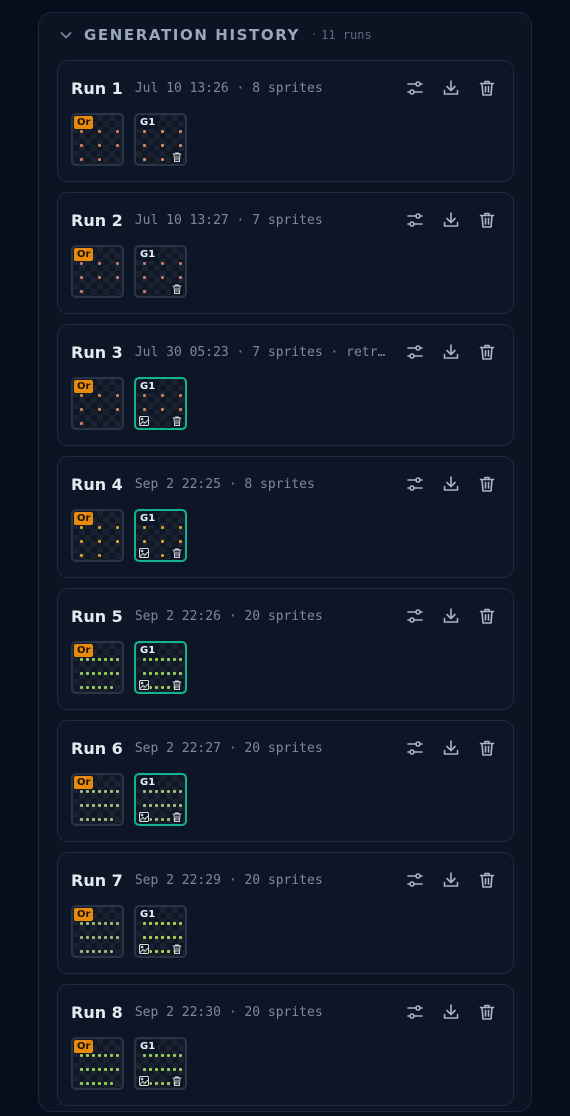 This screenshot has height=1116, width=570. Describe the element at coordinates (84, 254) in the screenshot. I see `original-badge: Or` at that location.